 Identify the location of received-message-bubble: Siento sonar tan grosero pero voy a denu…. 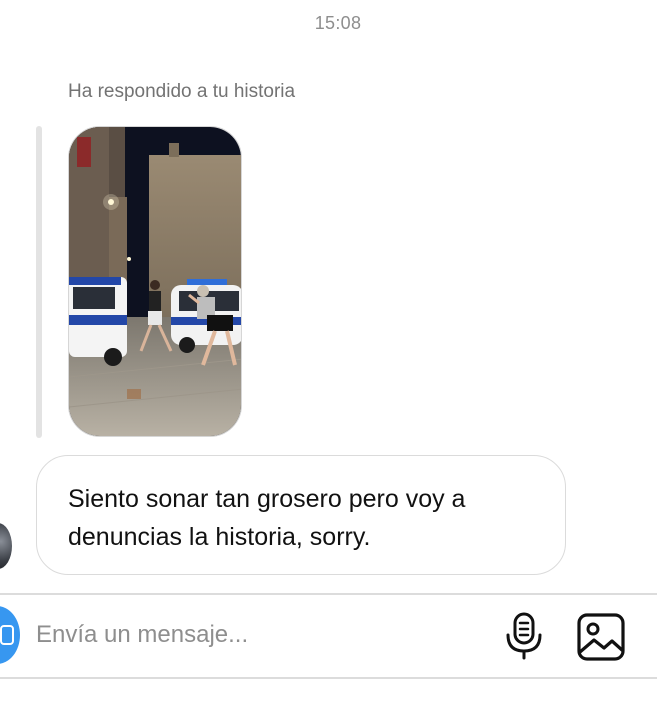
(301, 515).